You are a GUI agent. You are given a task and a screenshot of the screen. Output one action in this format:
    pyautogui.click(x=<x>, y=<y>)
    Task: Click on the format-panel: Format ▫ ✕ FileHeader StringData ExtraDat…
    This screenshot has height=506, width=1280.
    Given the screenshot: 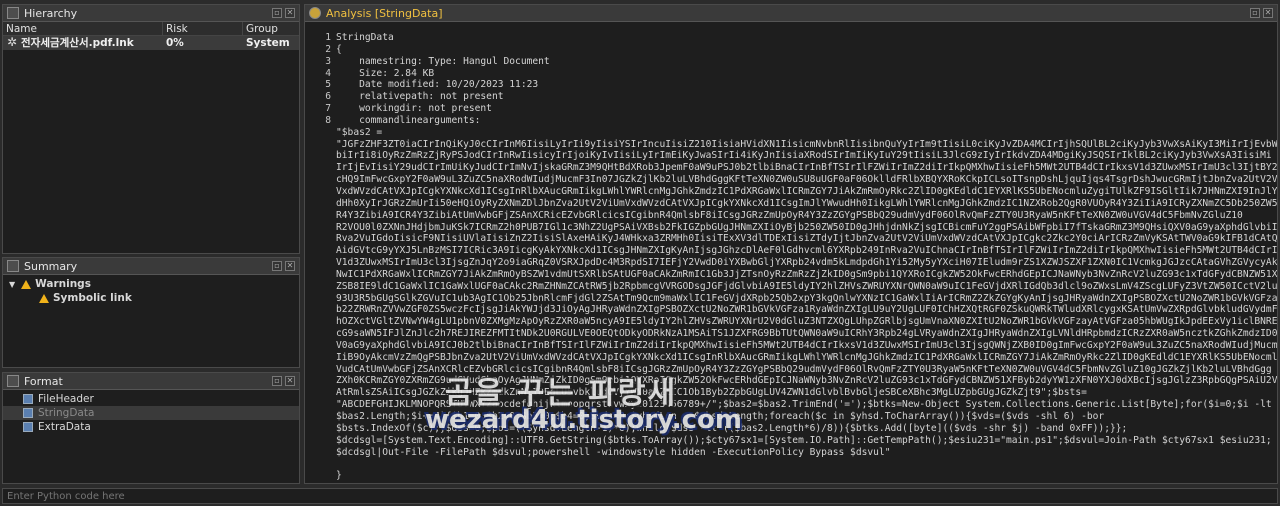 What is the action you would take?
    pyautogui.click(x=151, y=428)
    